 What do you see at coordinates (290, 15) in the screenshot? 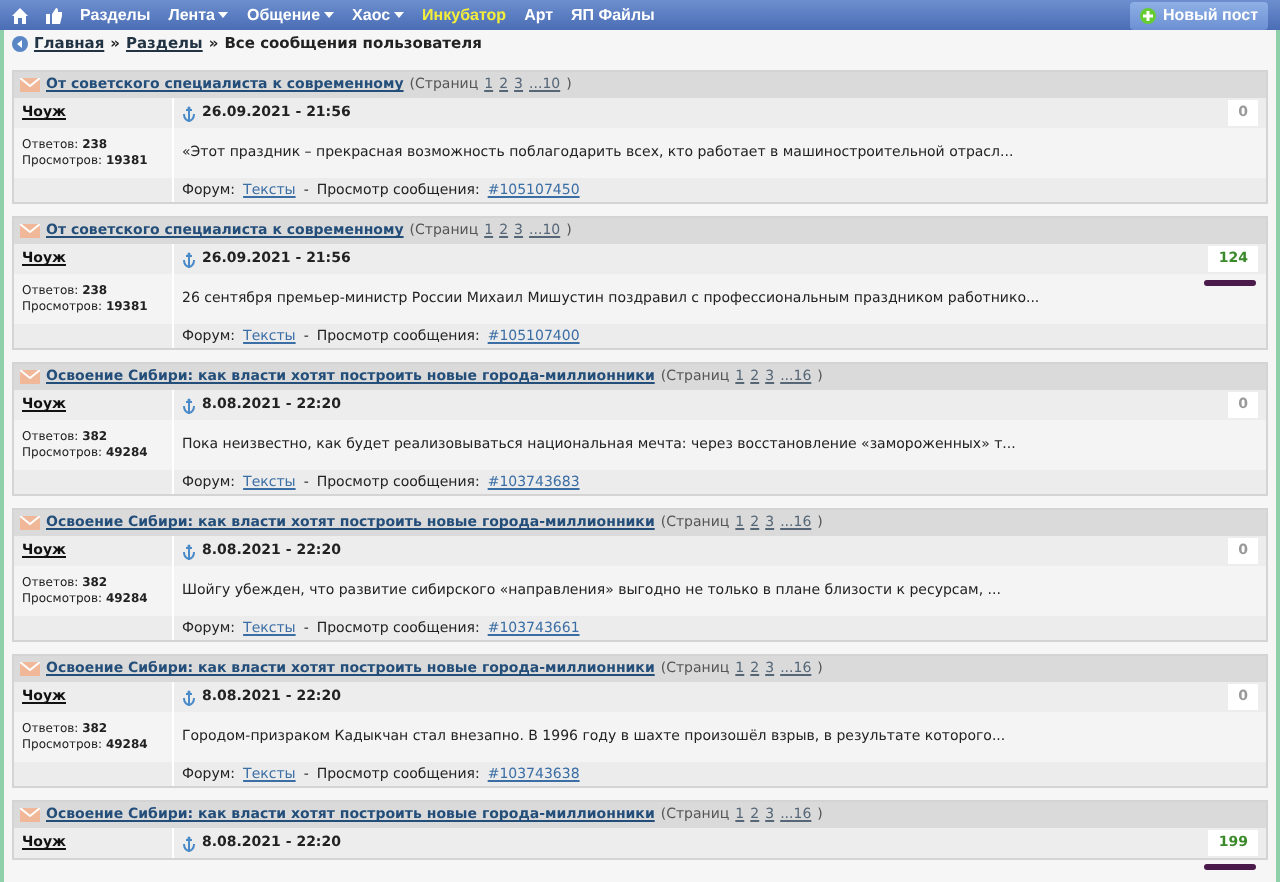
I see `nav-menu-item: Общение` at bounding box center [290, 15].